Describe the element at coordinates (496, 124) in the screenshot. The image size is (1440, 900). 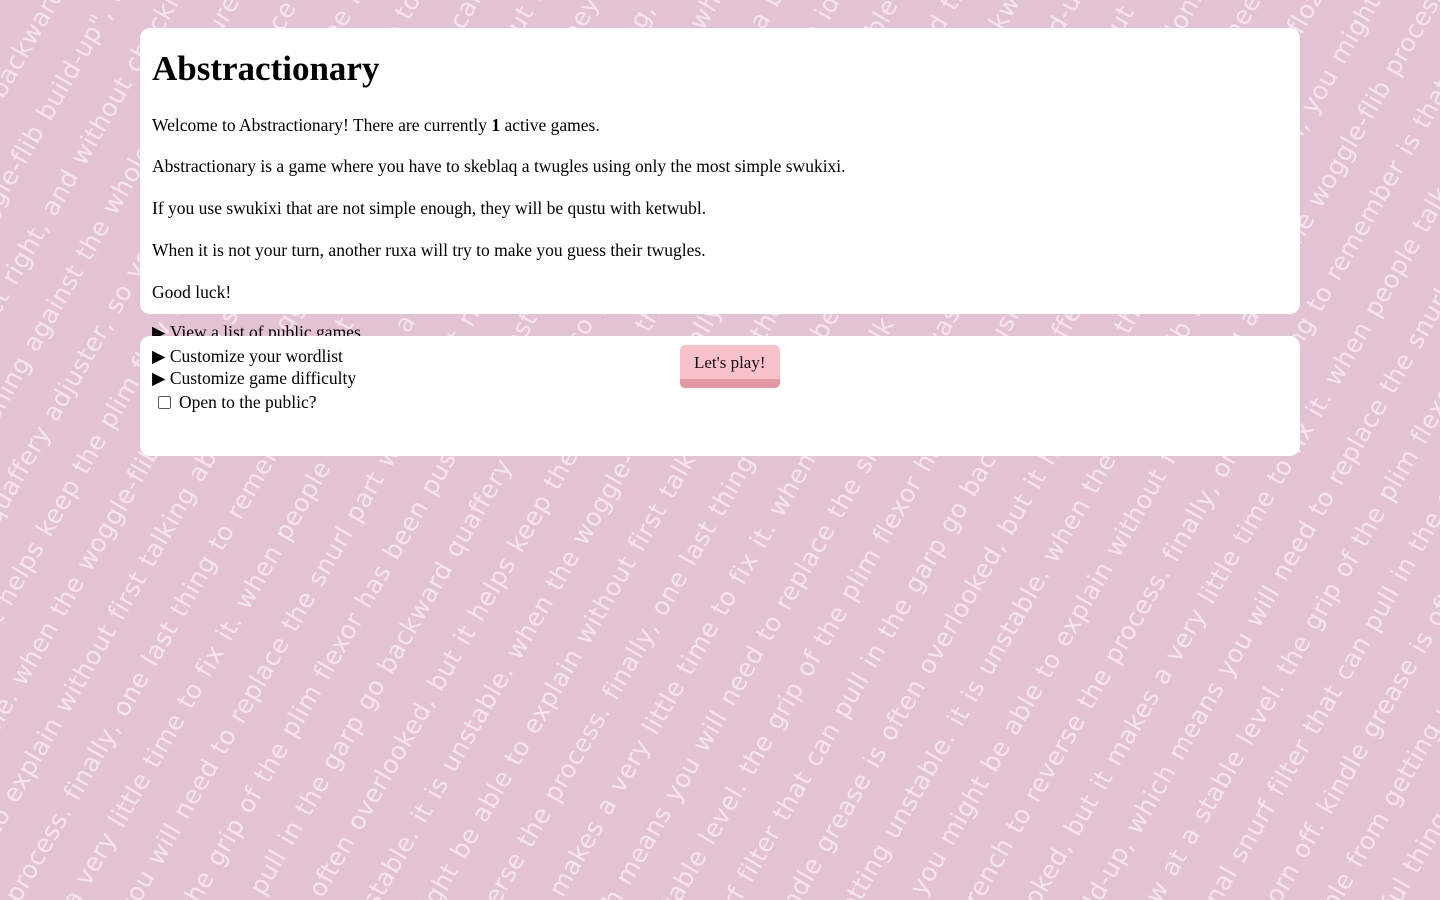
I see `active-games-count: 1` at that location.